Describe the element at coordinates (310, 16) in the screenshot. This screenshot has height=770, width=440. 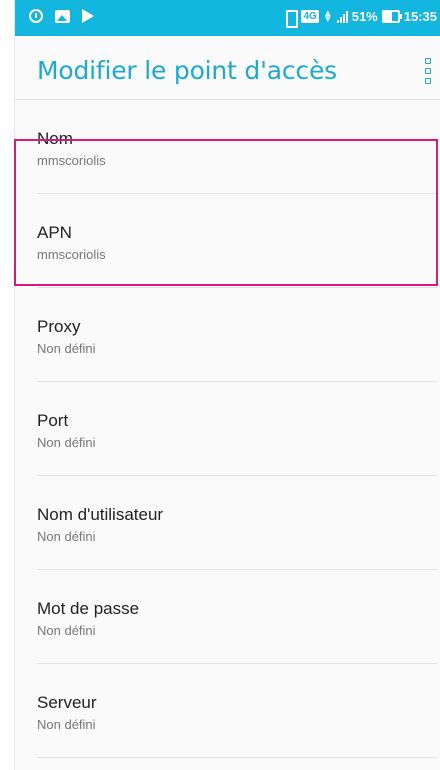
I see `network-type-badge: 4G` at that location.